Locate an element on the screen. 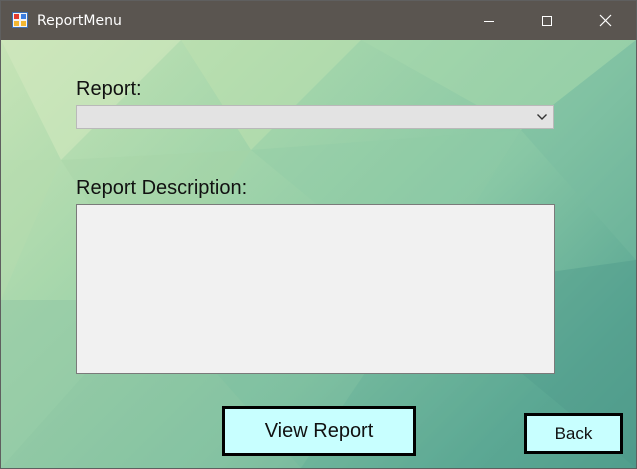 This screenshot has height=469, width=637. back-button: Back is located at coordinates (573, 433).